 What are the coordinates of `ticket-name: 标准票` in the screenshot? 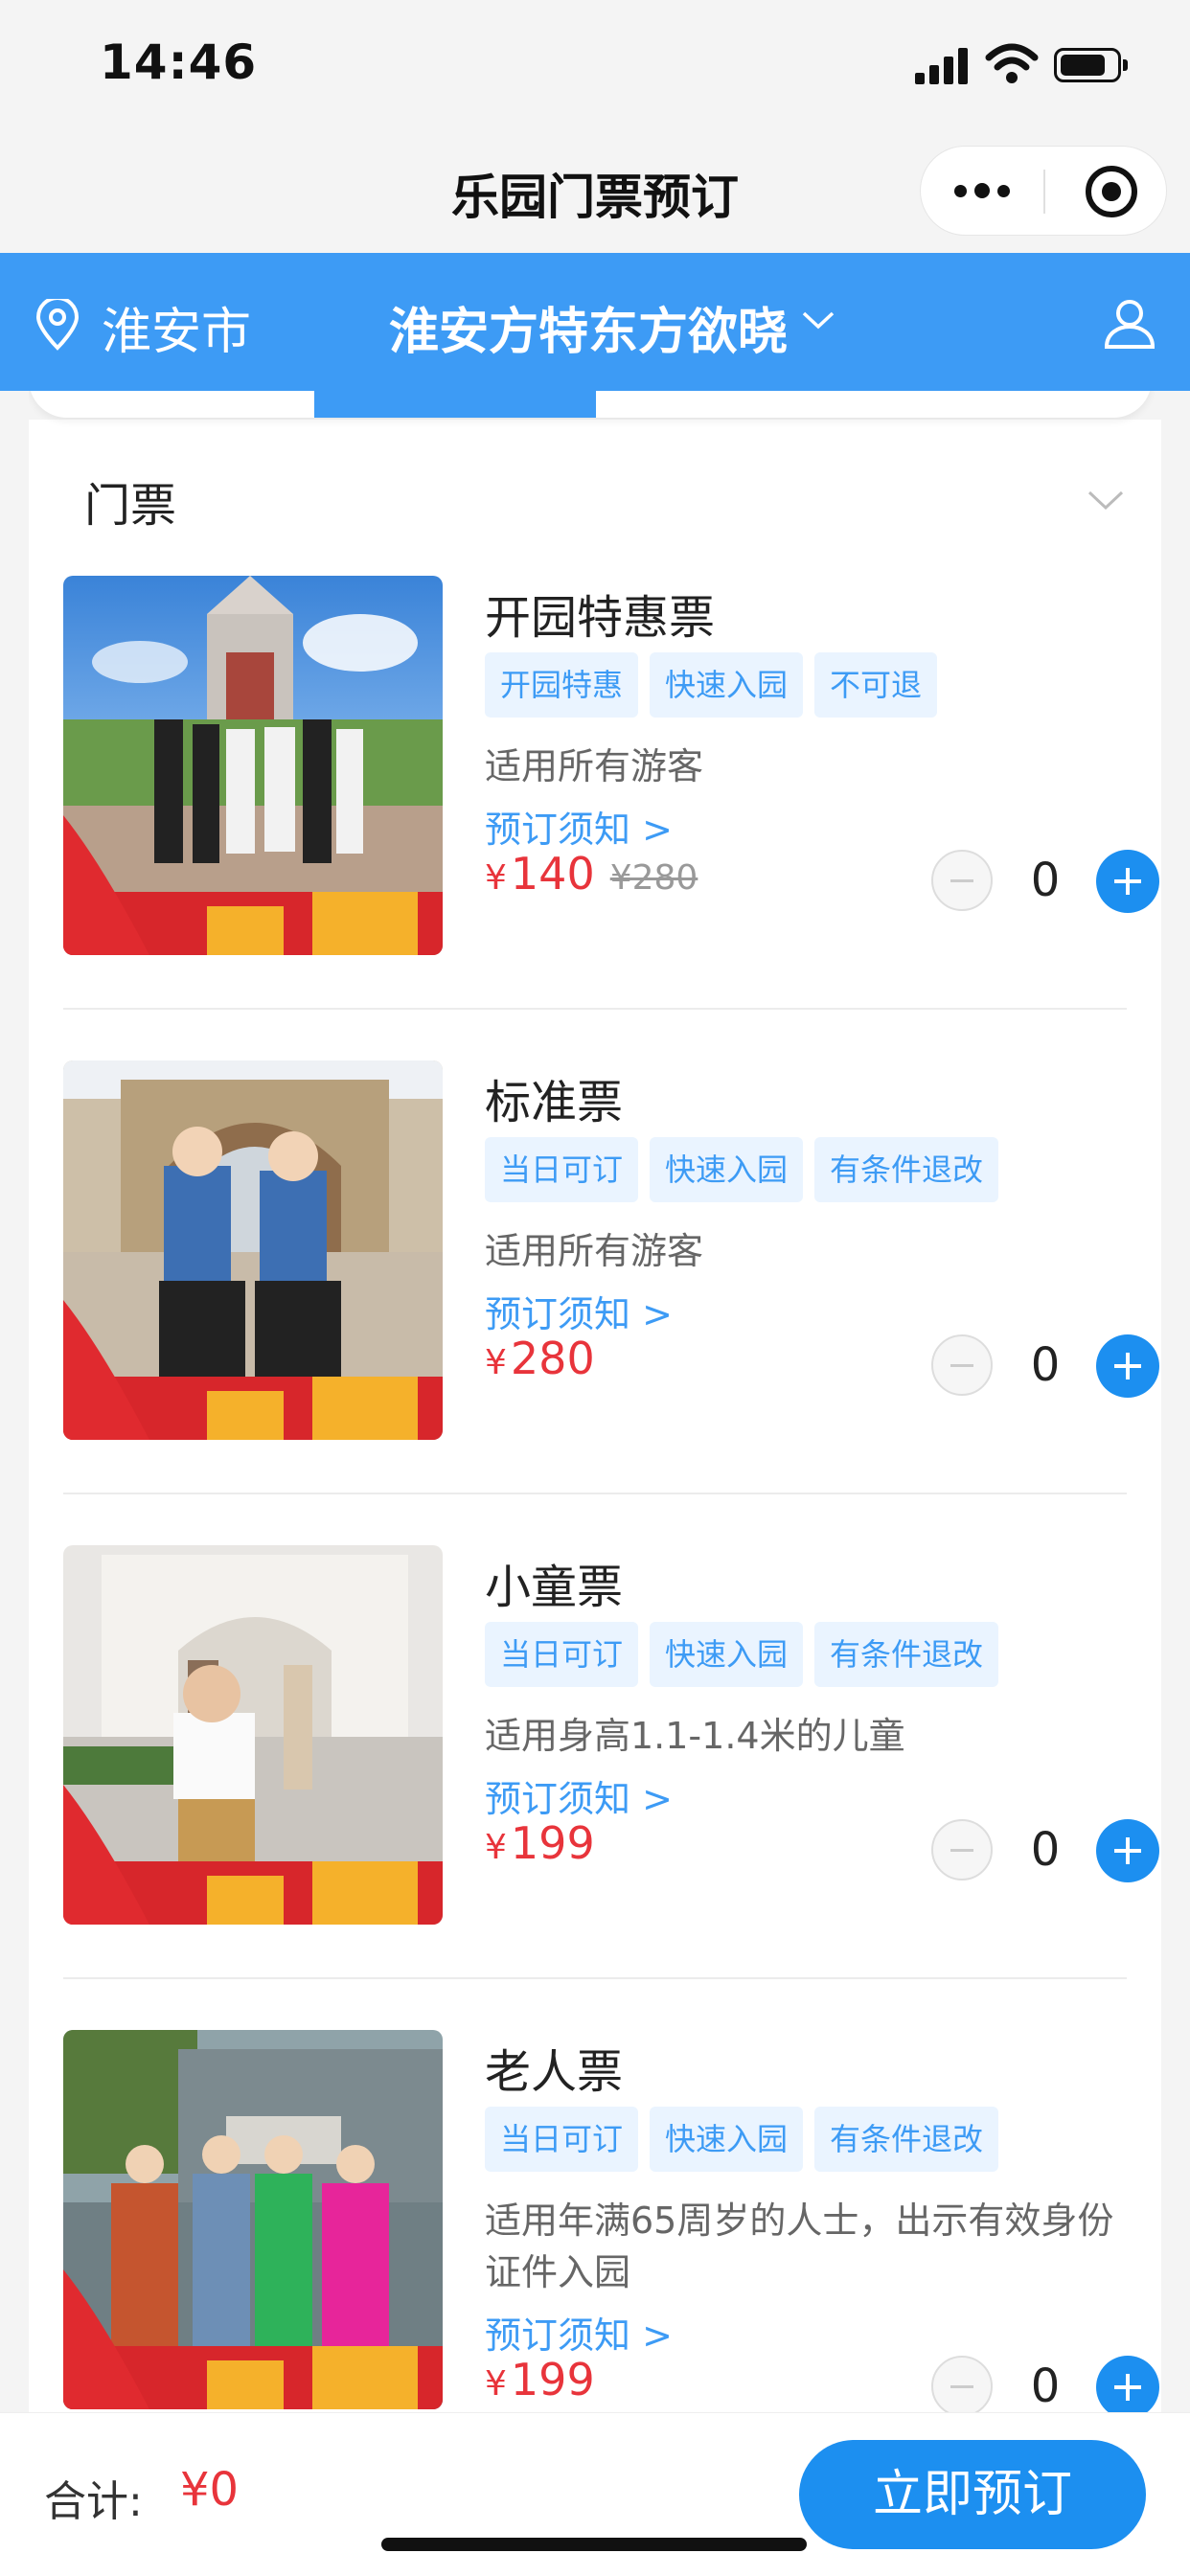 It's located at (555, 1102).